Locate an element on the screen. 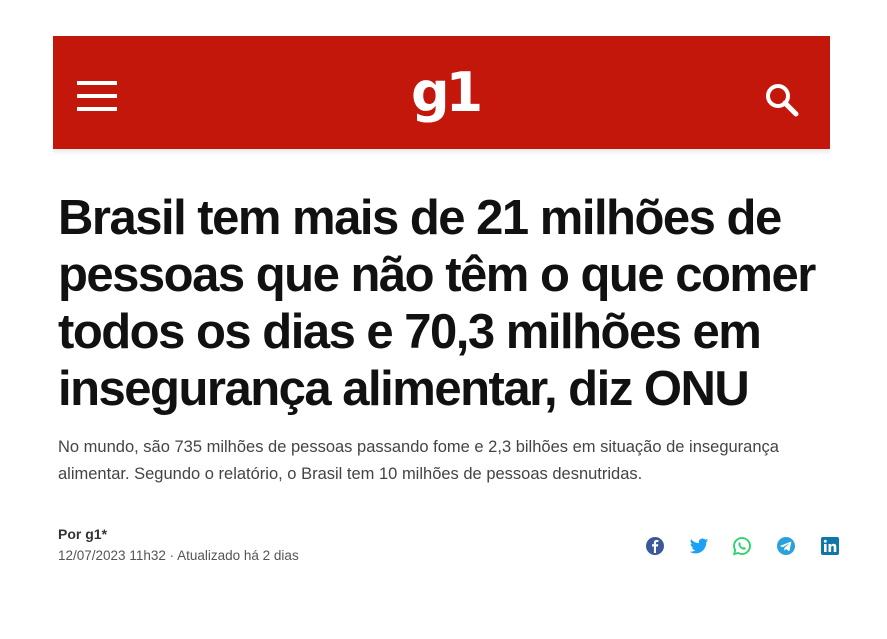 The image size is (887, 639). whatsapp-icon is located at coordinates (741, 546).